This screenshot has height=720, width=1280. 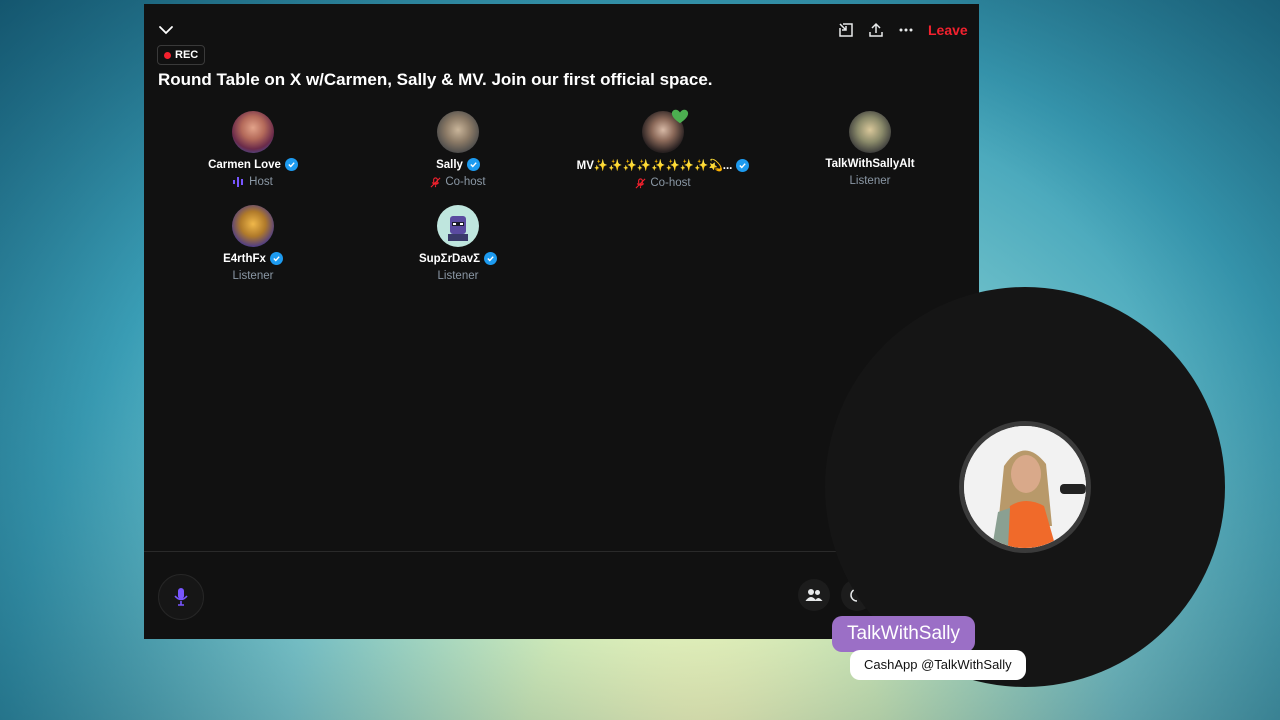 I want to click on people-icon, so click(x=814, y=595).